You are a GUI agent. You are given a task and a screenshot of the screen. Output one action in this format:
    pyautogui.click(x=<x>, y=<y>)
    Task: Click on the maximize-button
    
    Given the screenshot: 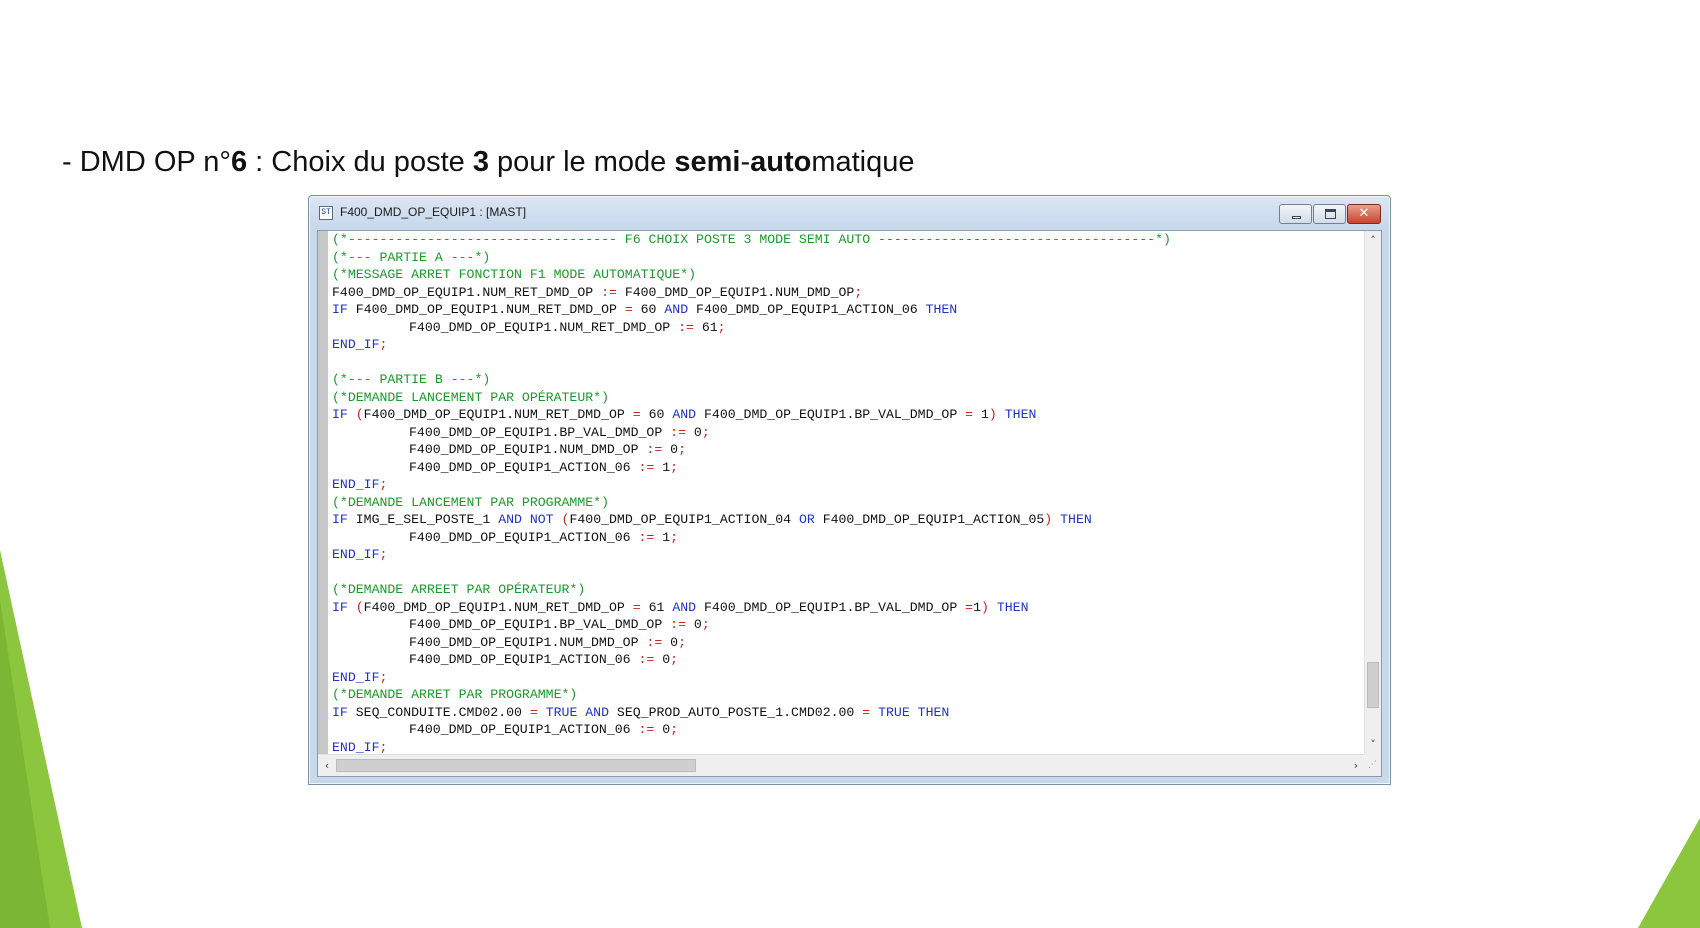 What is the action you would take?
    pyautogui.click(x=1329, y=214)
    